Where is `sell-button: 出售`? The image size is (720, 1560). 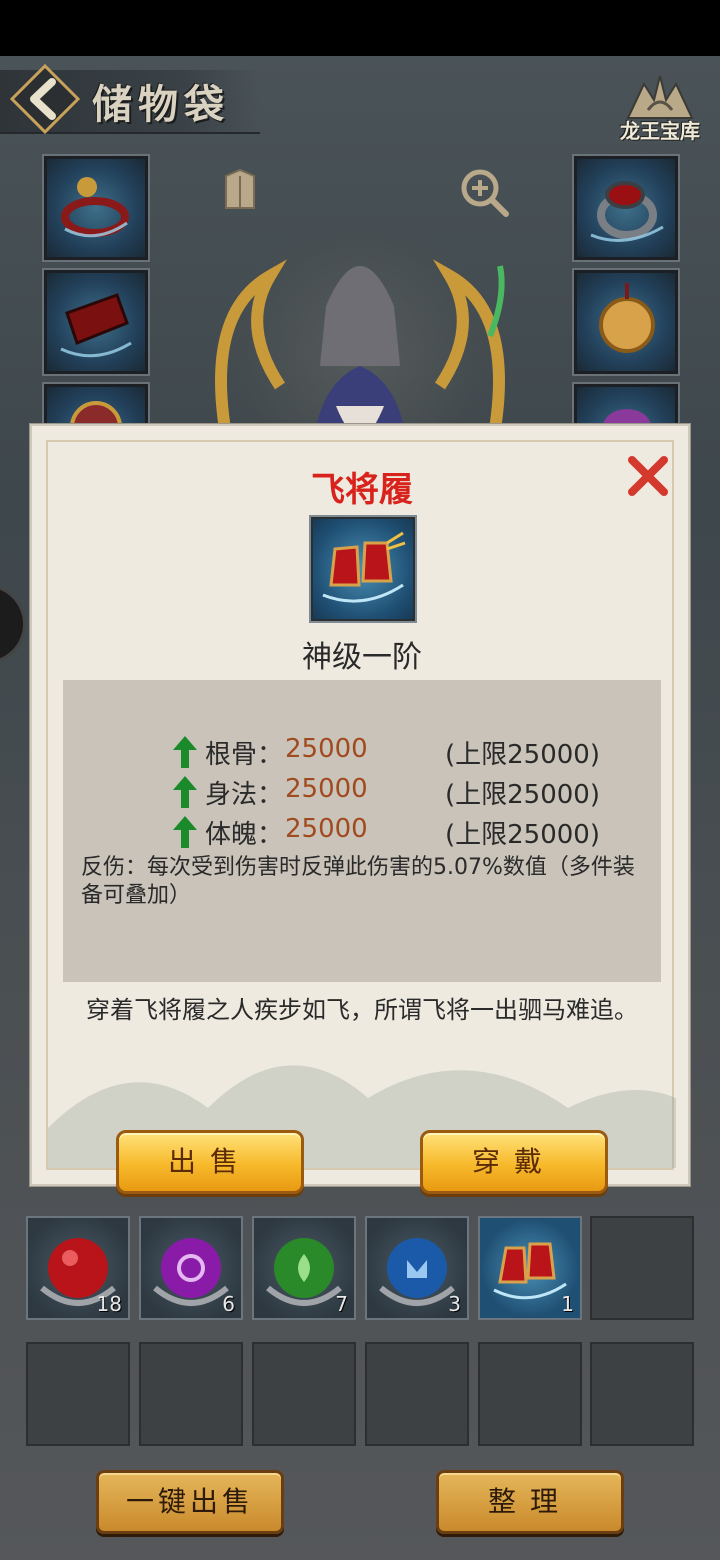
sell-button: 出售 is located at coordinates (210, 1162).